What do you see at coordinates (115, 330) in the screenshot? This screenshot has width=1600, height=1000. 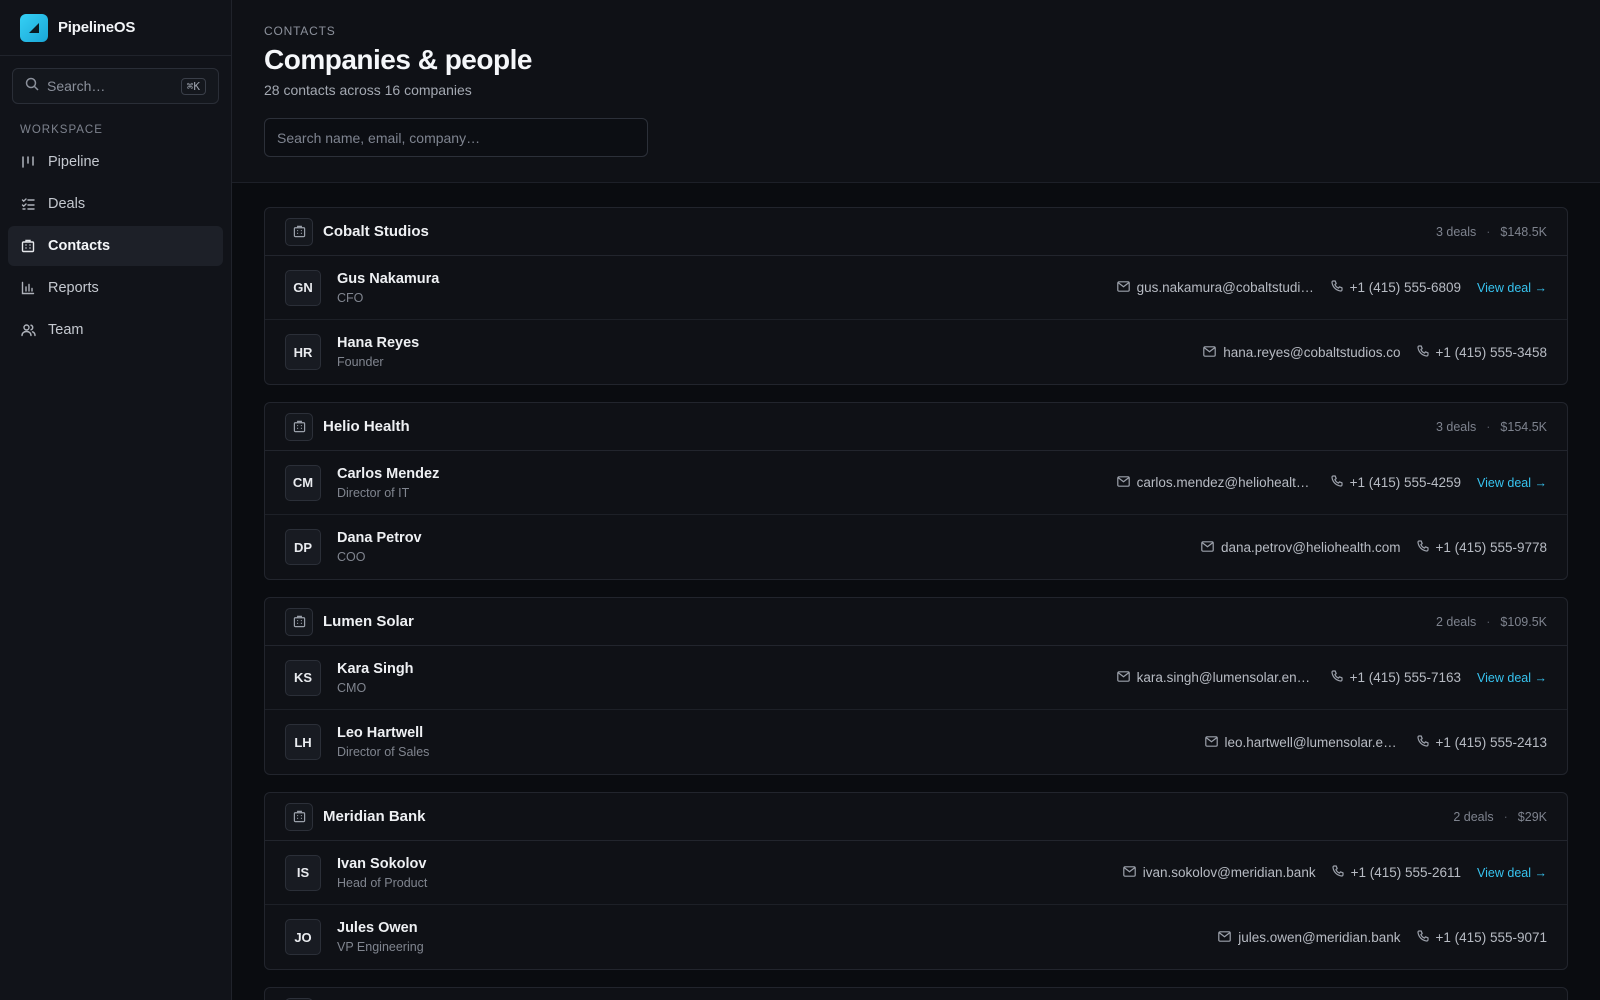 I see `sidebar-item-team: Team` at bounding box center [115, 330].